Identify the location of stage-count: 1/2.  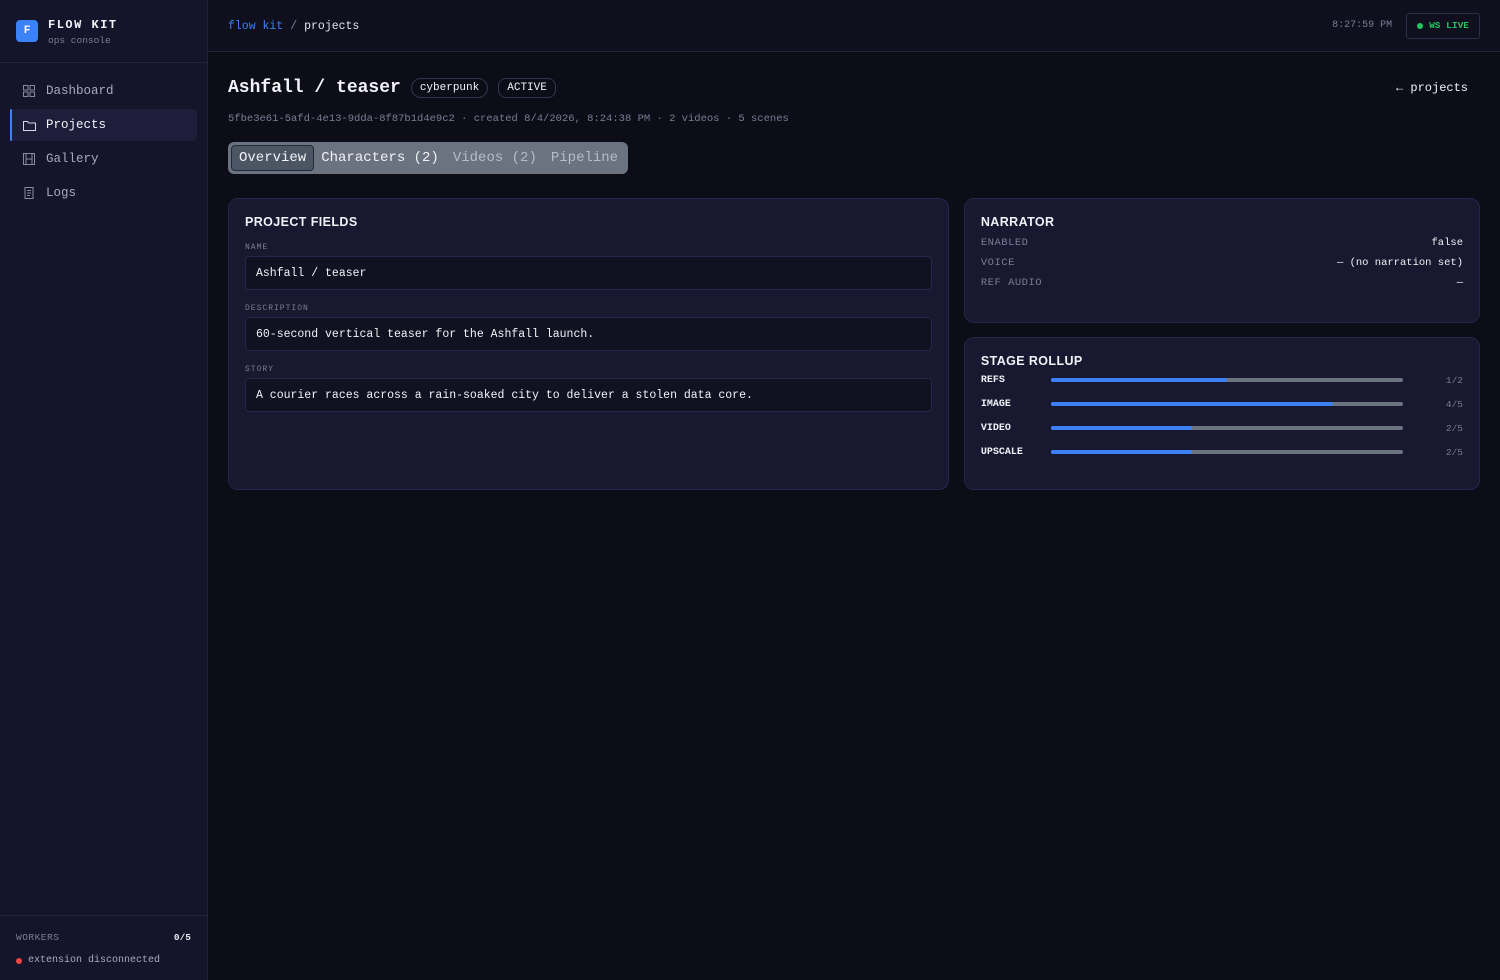
(1454, 380).